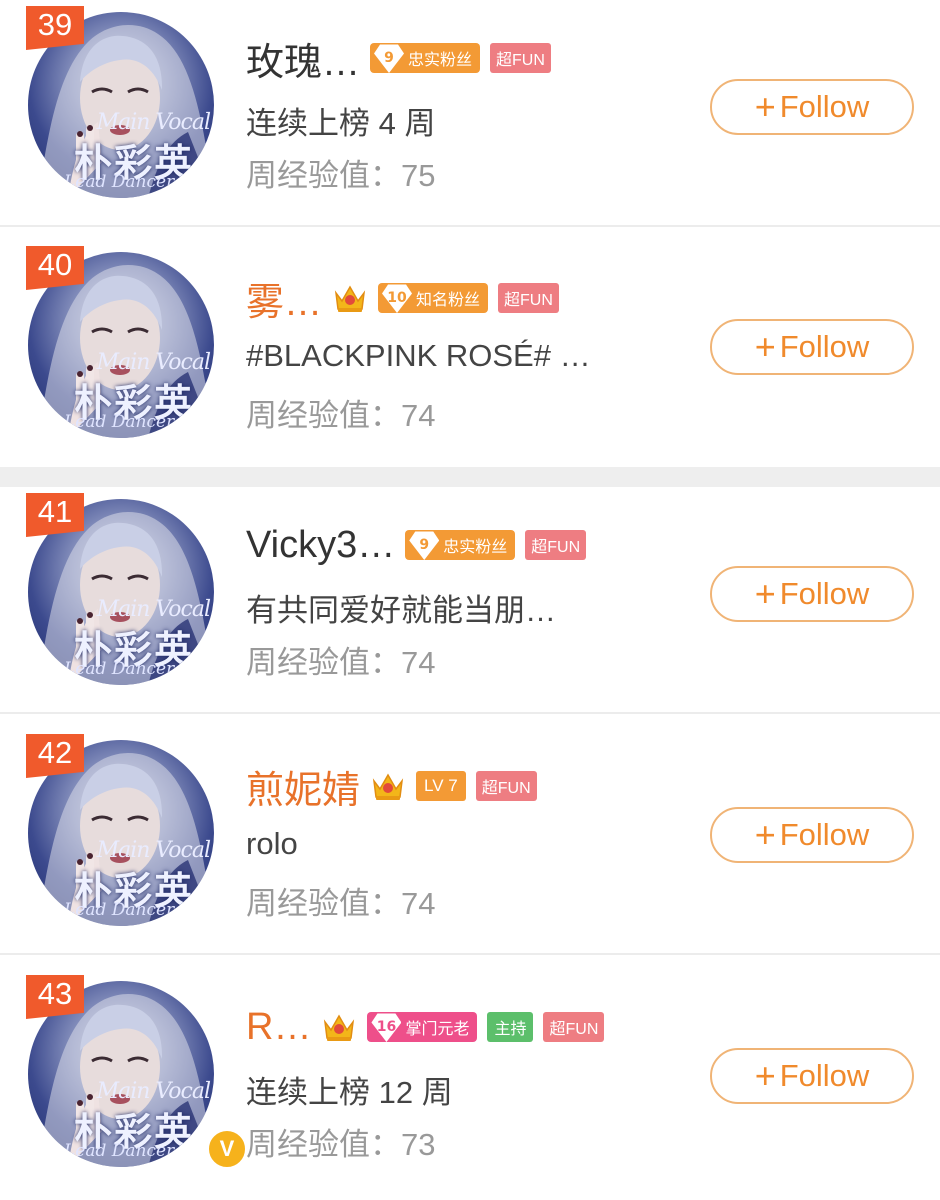  What do you see at coordinates (303, 786) in the screenshot?
I see `username: 煎妮婧` at bounding box center [303, 786].